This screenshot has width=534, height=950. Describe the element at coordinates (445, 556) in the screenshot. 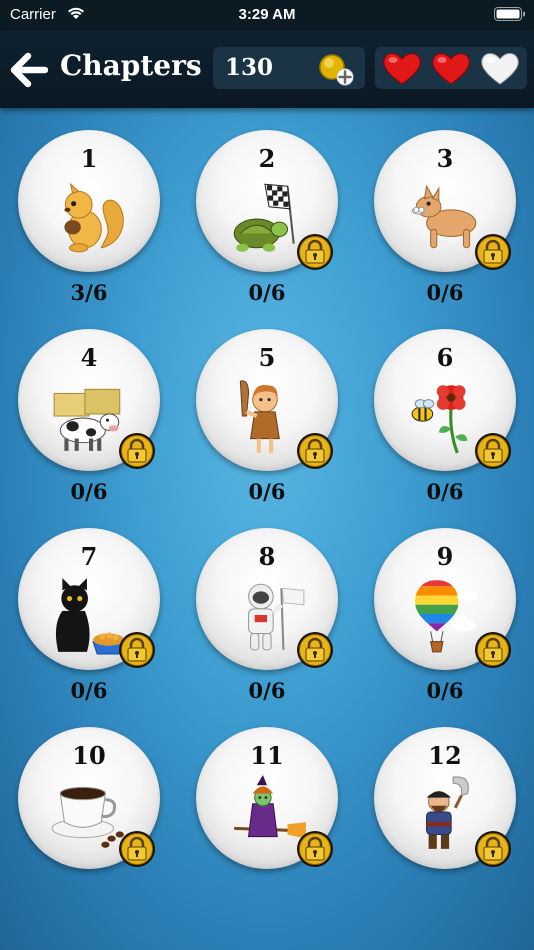

I see `chapter-number: 9` at that location.